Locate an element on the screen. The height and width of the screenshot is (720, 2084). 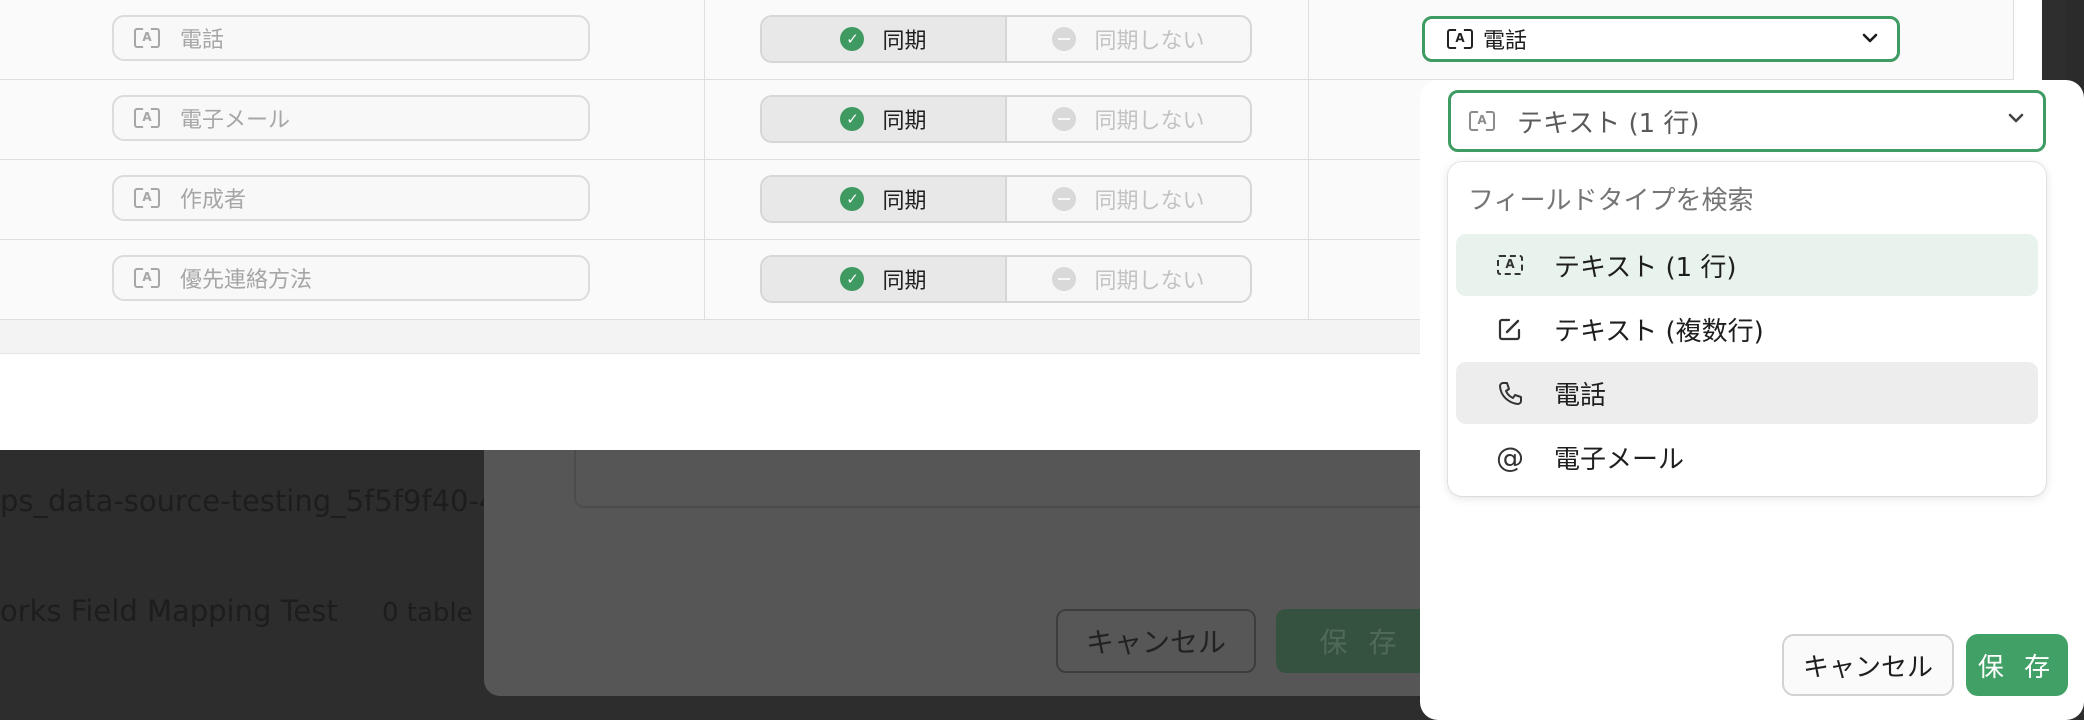
field-type-value: 電話 is located at coordinates (1505, 41).